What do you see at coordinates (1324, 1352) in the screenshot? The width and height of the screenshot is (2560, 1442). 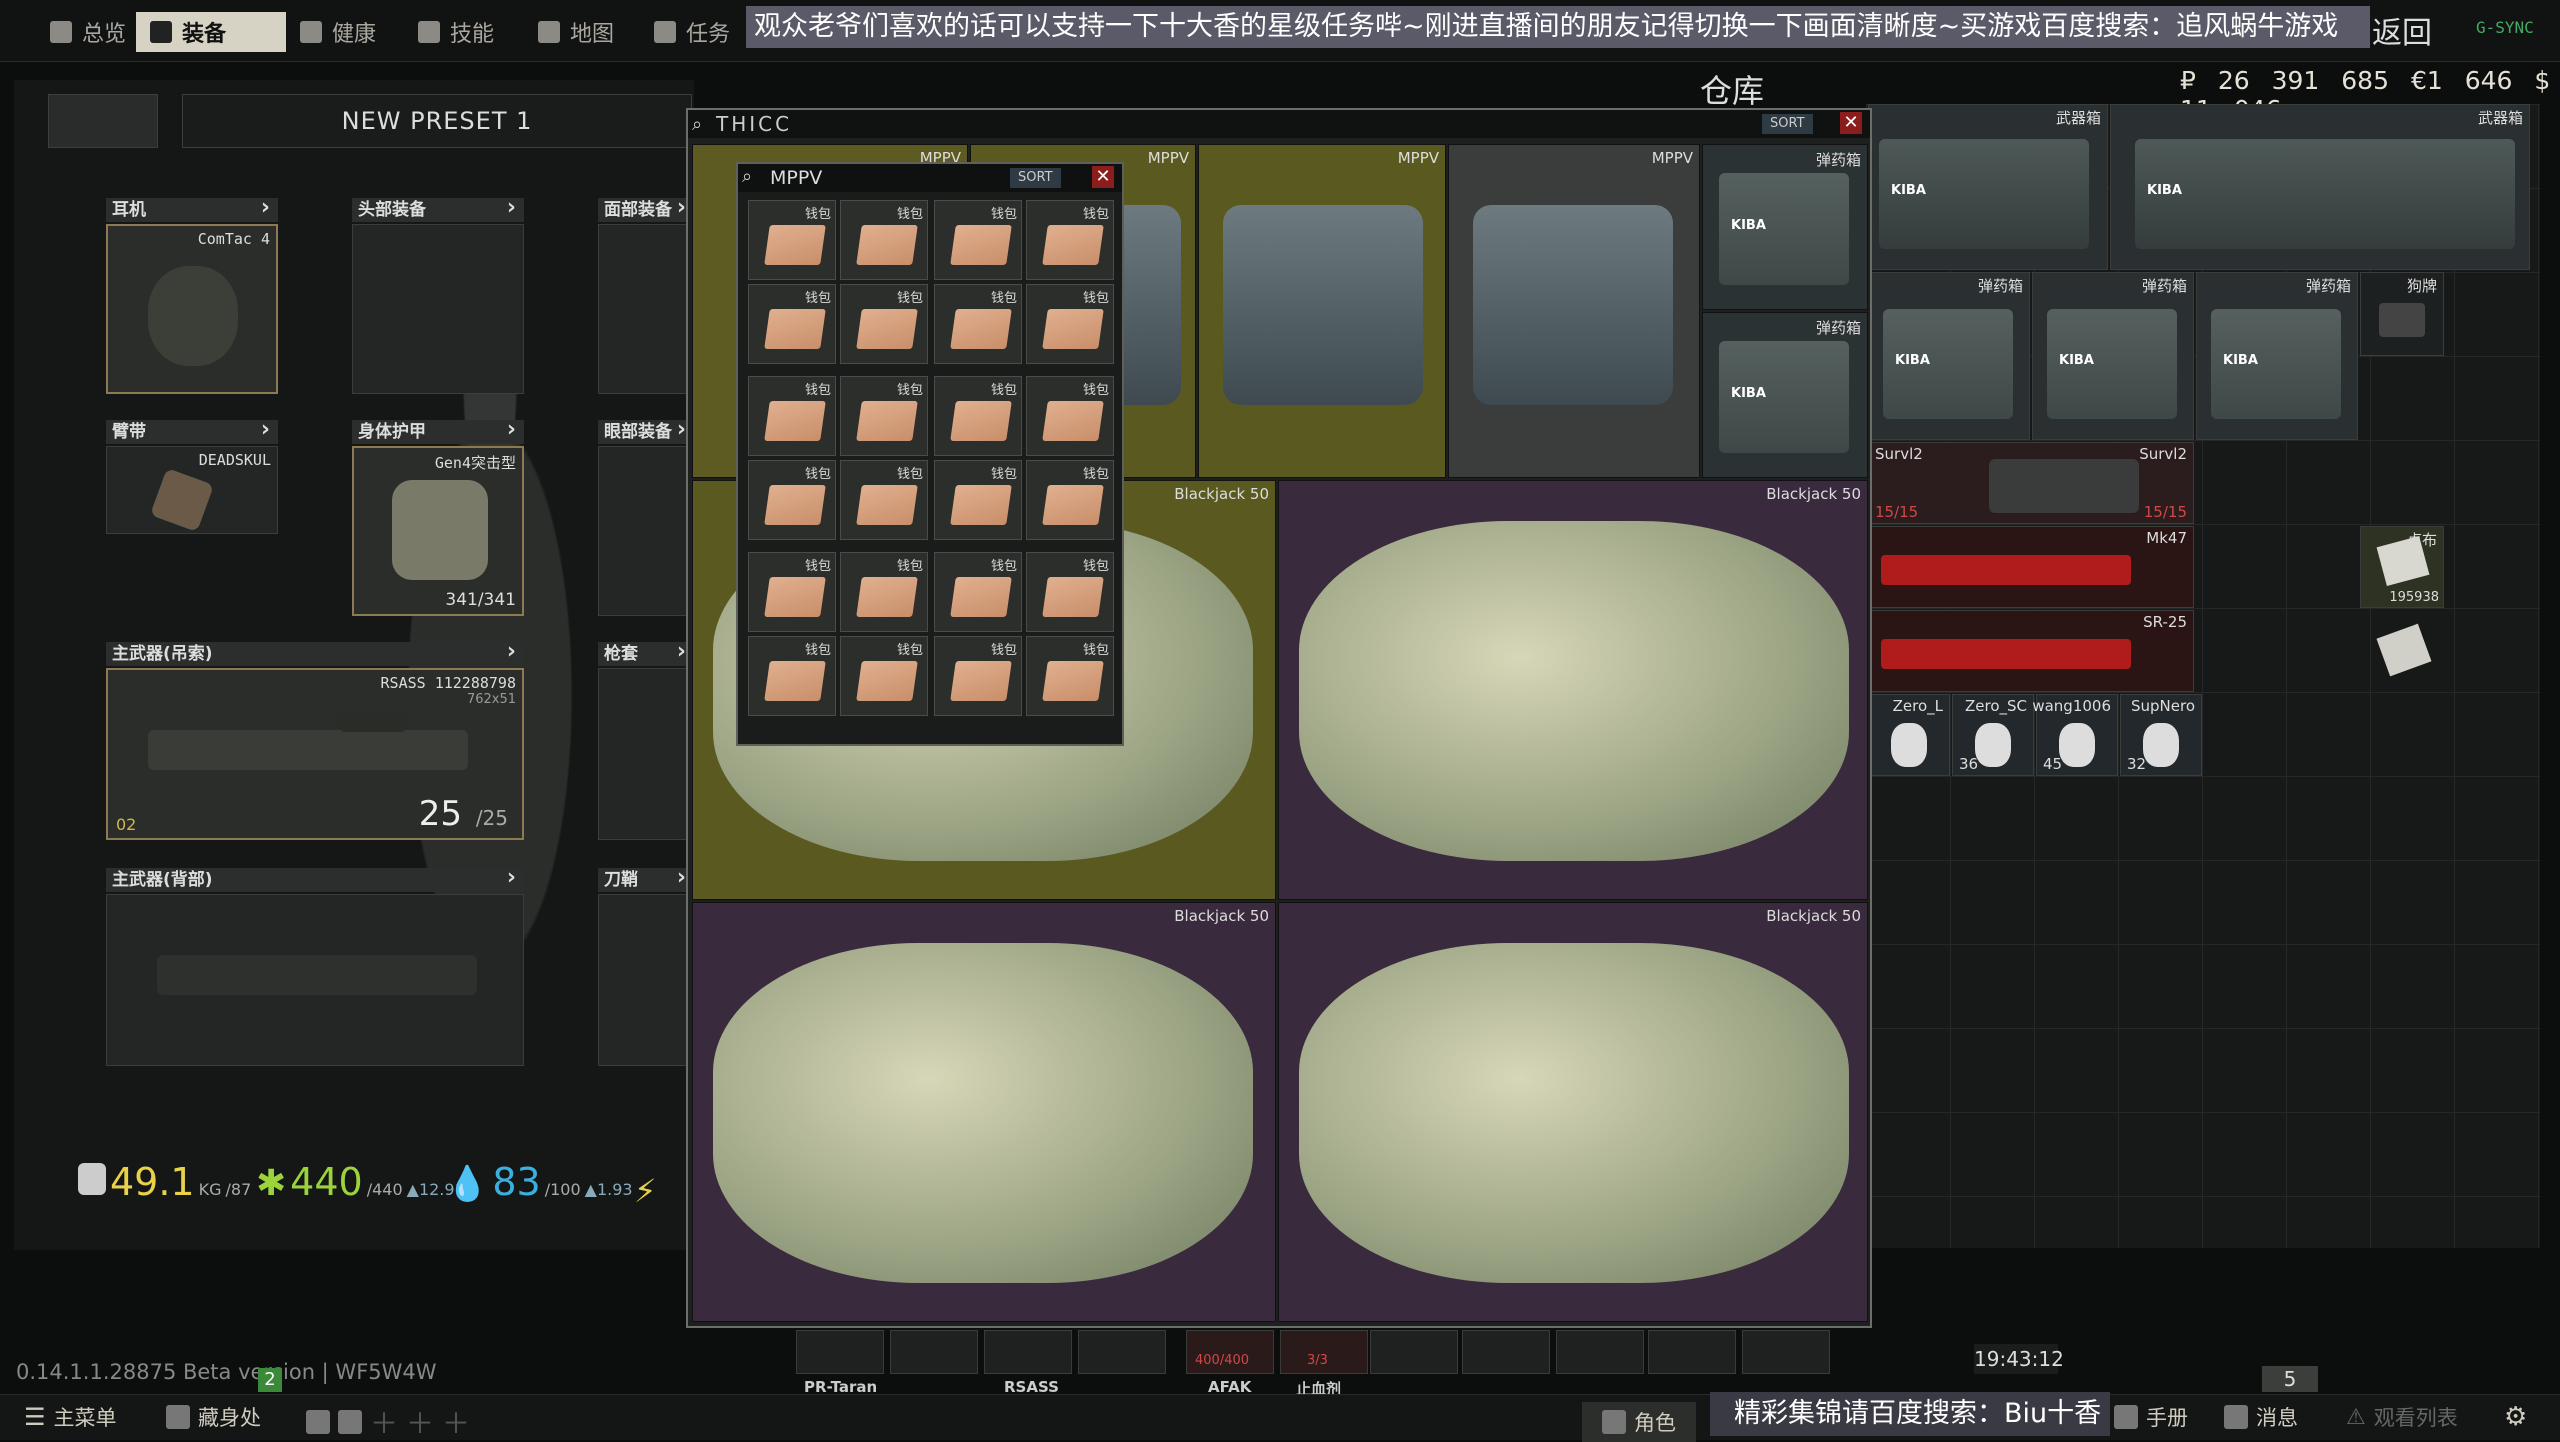 I see `quick-slot-6: 3/3` at bounding box center [1324, 1352].